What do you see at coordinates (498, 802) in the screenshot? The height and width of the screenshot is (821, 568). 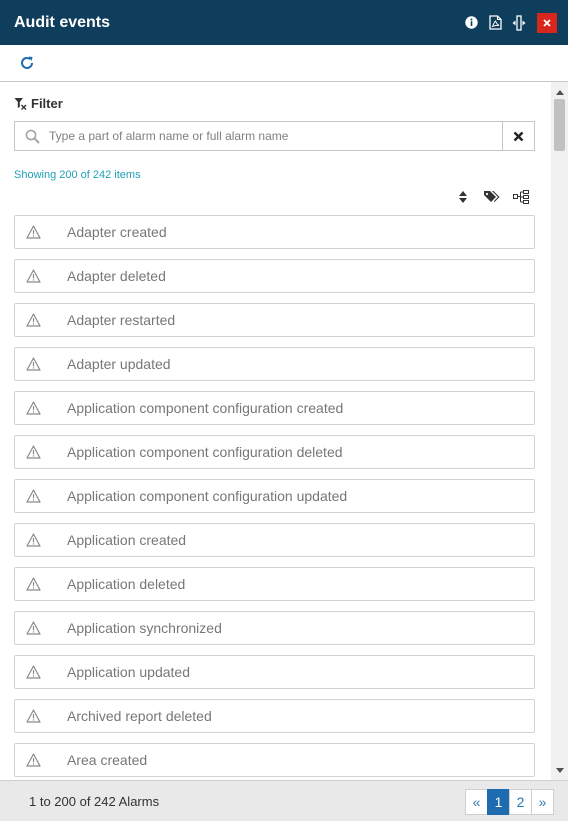 I see `pager-page-1: 1` at bounding box center [498, 802].